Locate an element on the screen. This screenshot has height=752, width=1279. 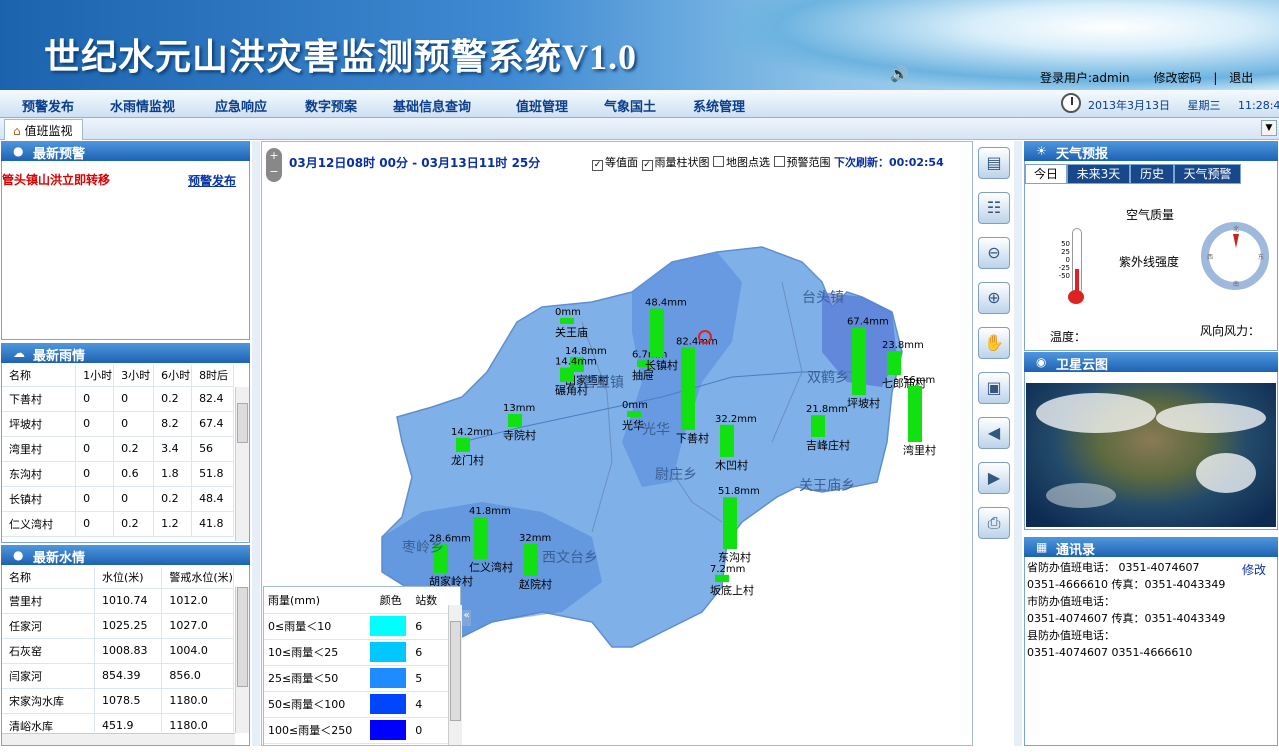
station-15: 7.2mm 坂底上村 is located at coordinates (732, 580).